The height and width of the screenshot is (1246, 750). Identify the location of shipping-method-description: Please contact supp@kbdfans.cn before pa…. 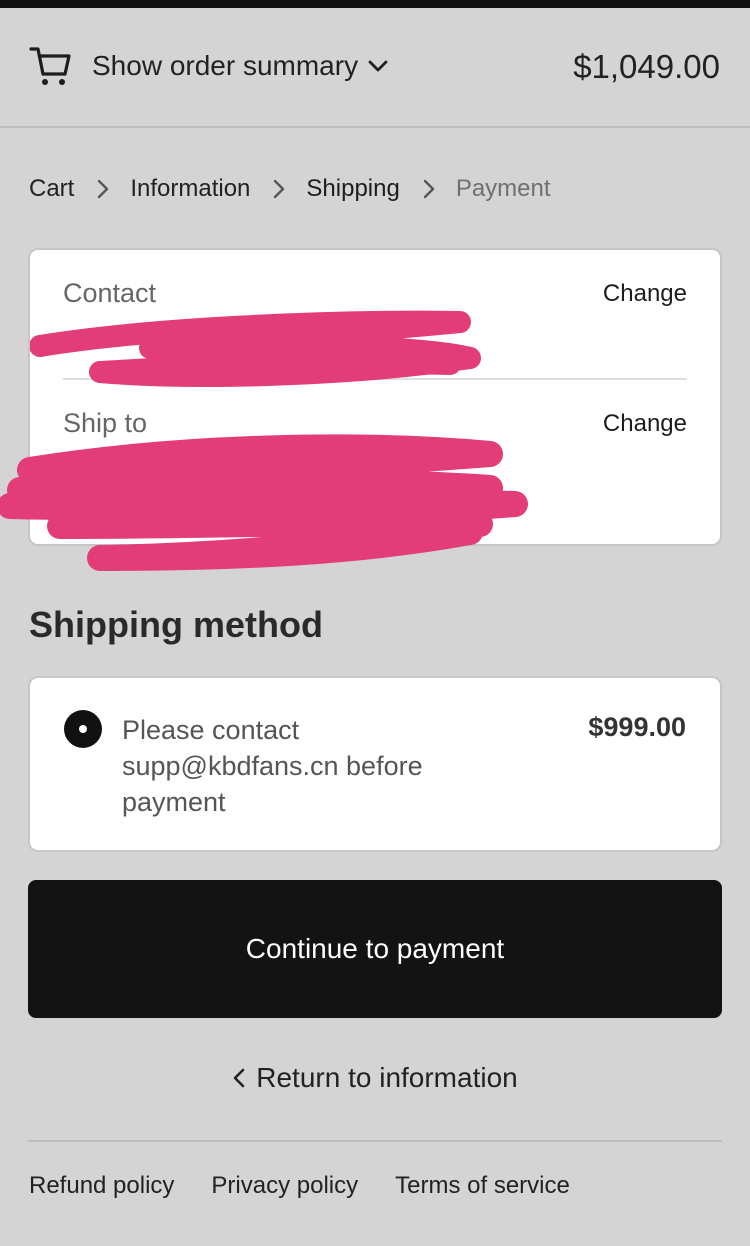
(272, 766).